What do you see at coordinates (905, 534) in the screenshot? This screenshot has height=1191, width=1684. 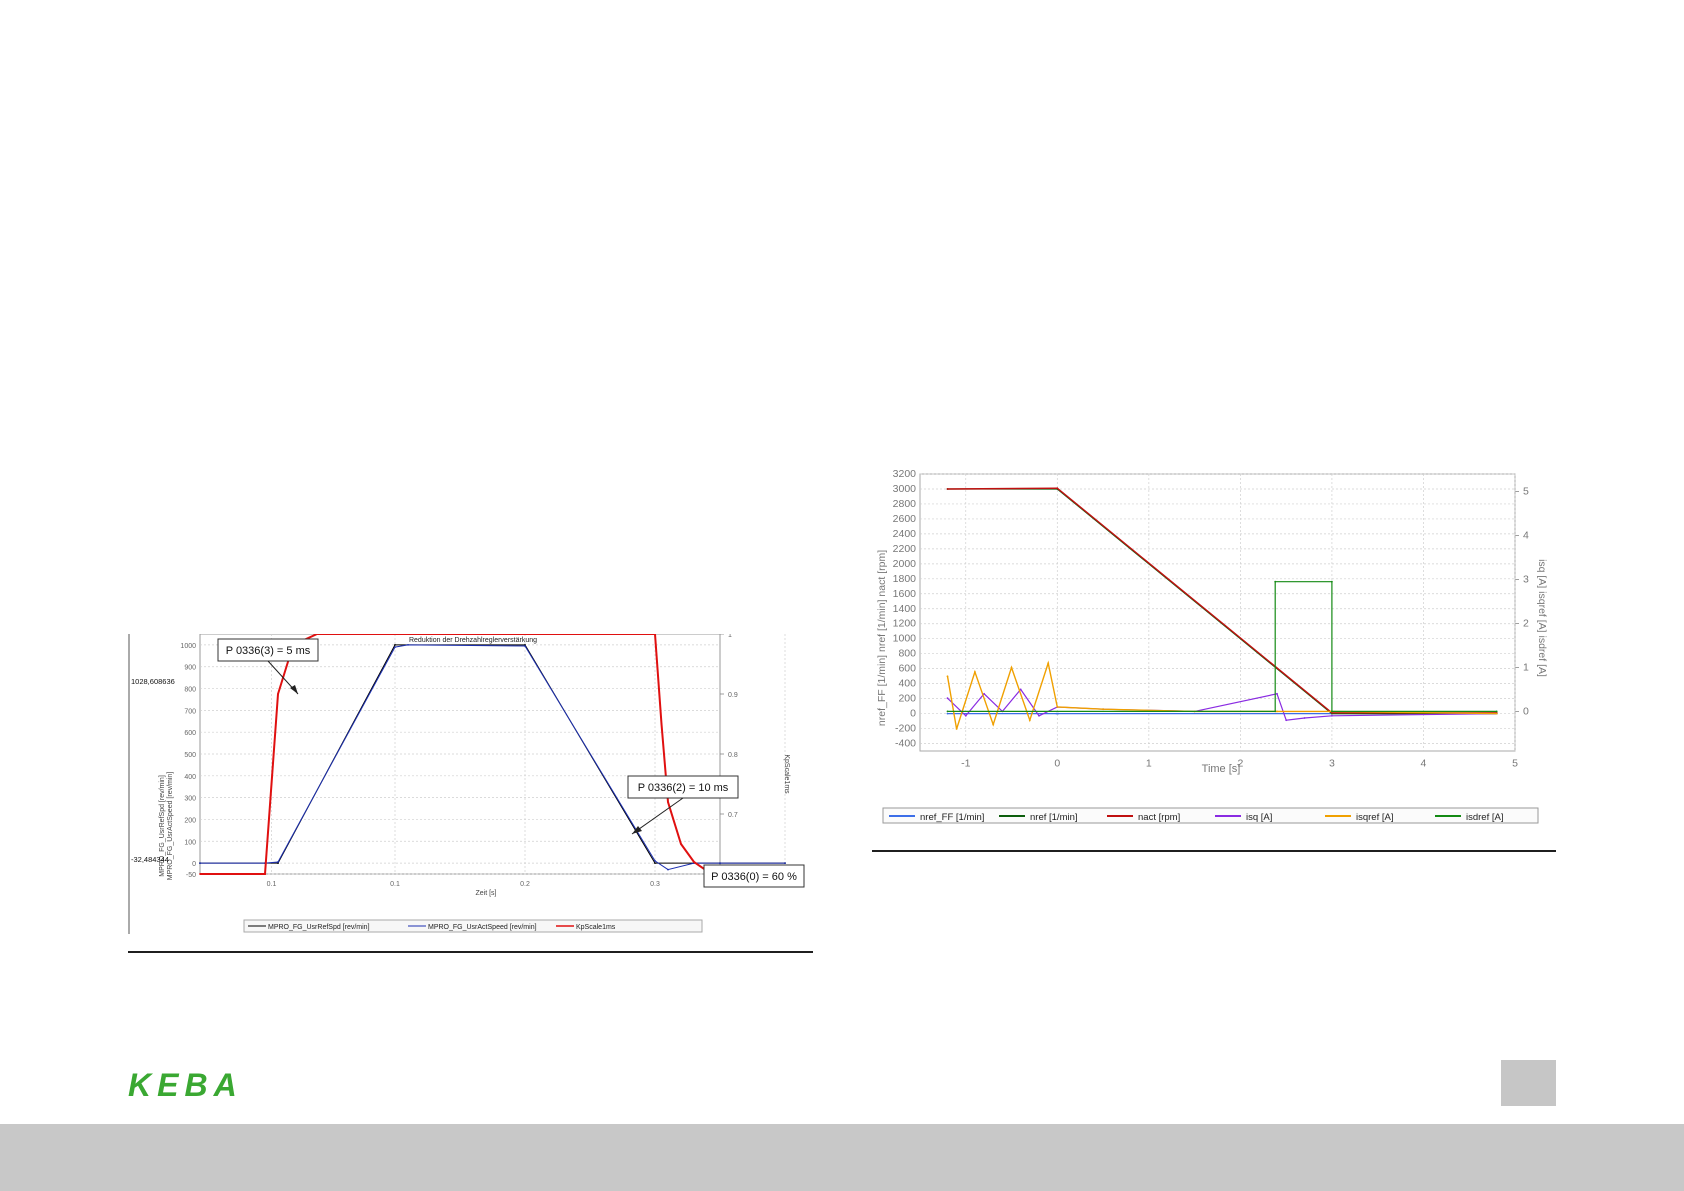 I see `y-left-tick-label: 2400` at bounding box center [905, 534].